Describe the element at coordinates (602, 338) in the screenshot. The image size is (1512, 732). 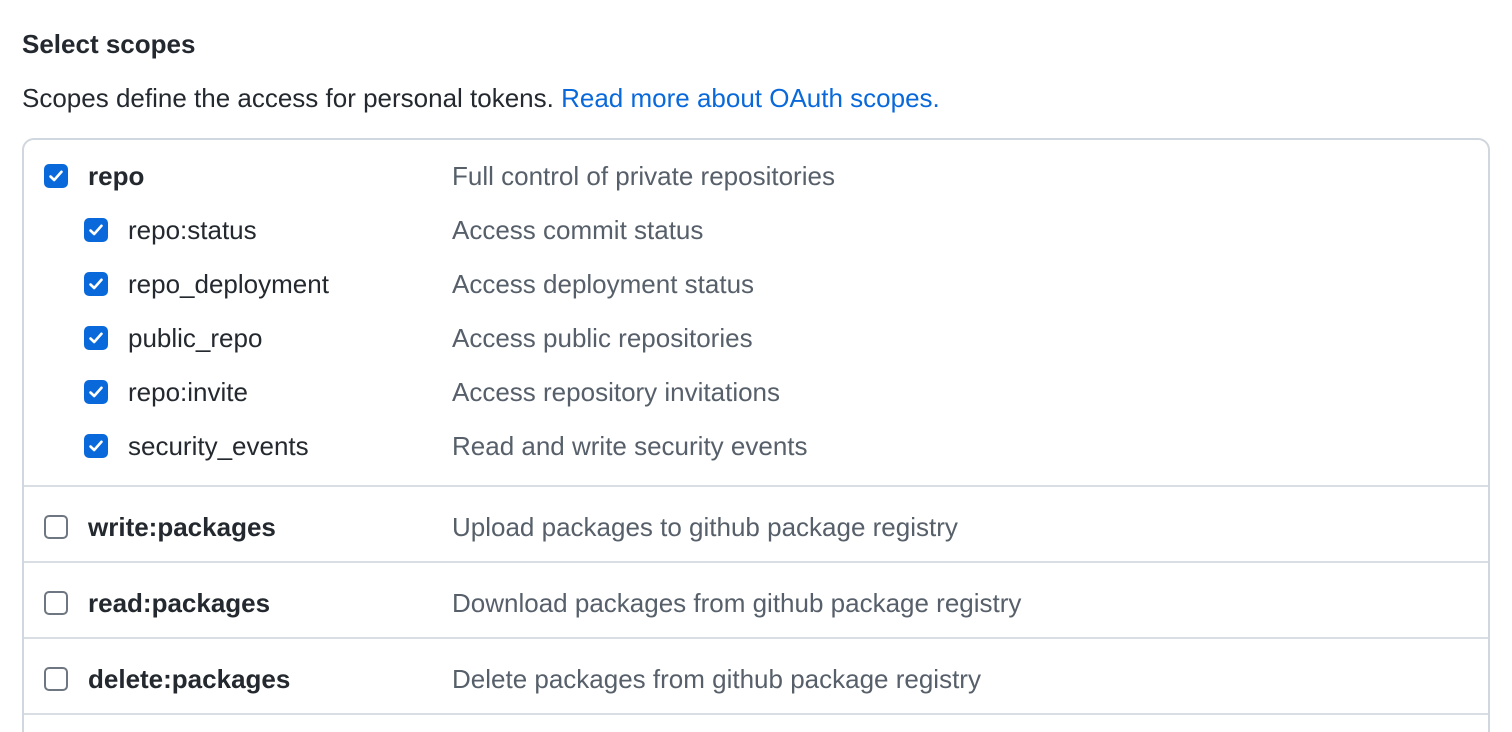
I see `scope-description: Access public repositories` at that location.